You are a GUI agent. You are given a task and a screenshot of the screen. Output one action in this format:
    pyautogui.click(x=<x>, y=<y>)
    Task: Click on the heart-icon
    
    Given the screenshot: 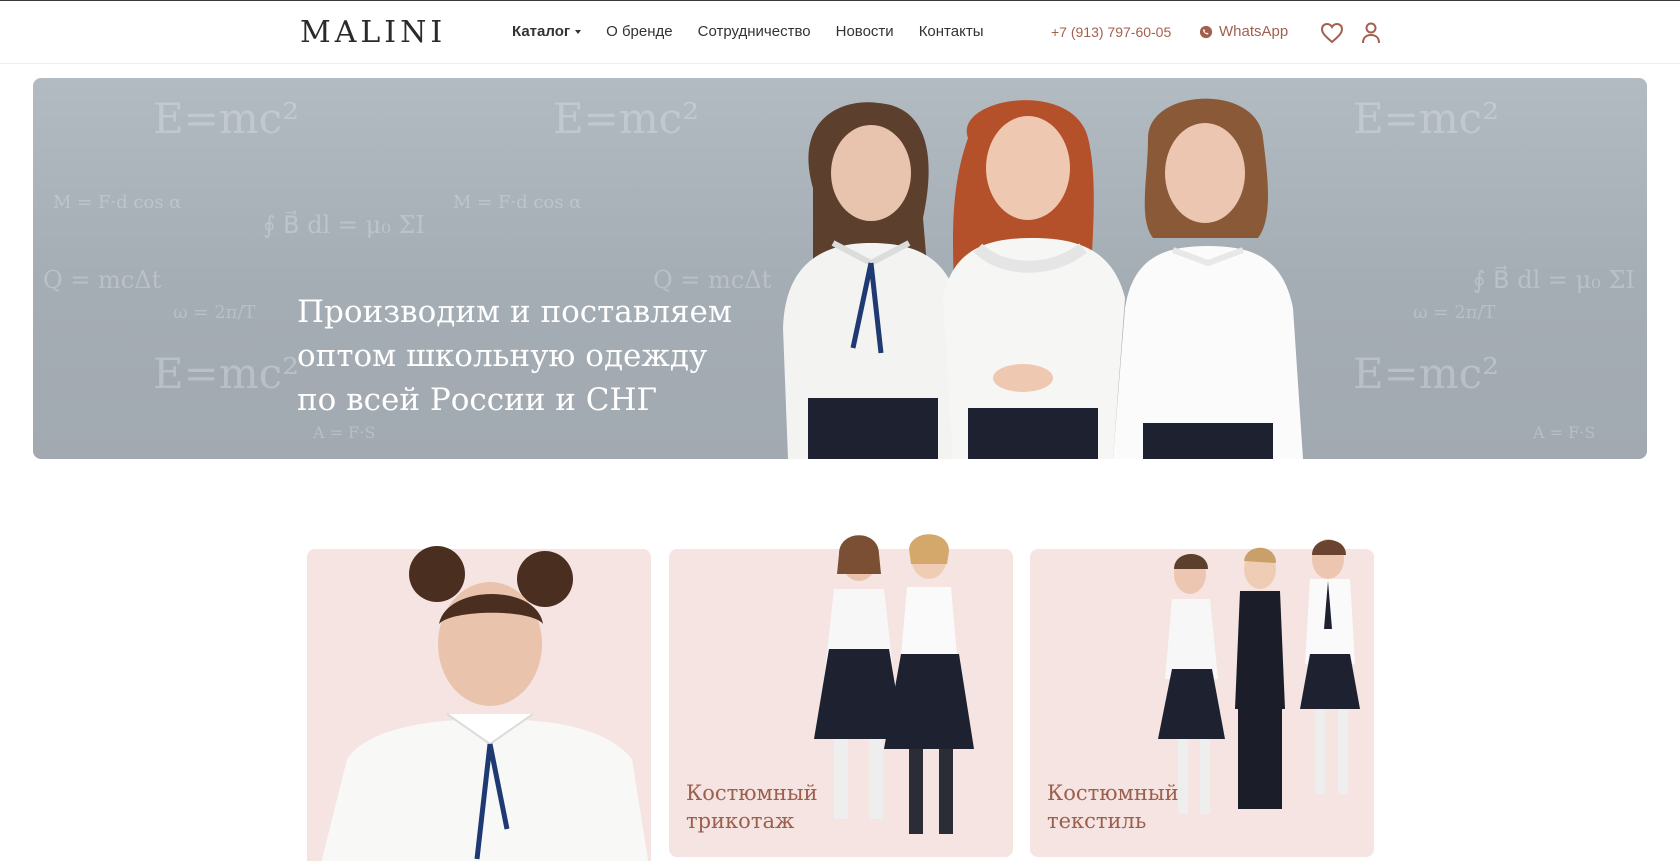 What is the action you would take?
    pyautogui.click(x=1332, y=33)
    